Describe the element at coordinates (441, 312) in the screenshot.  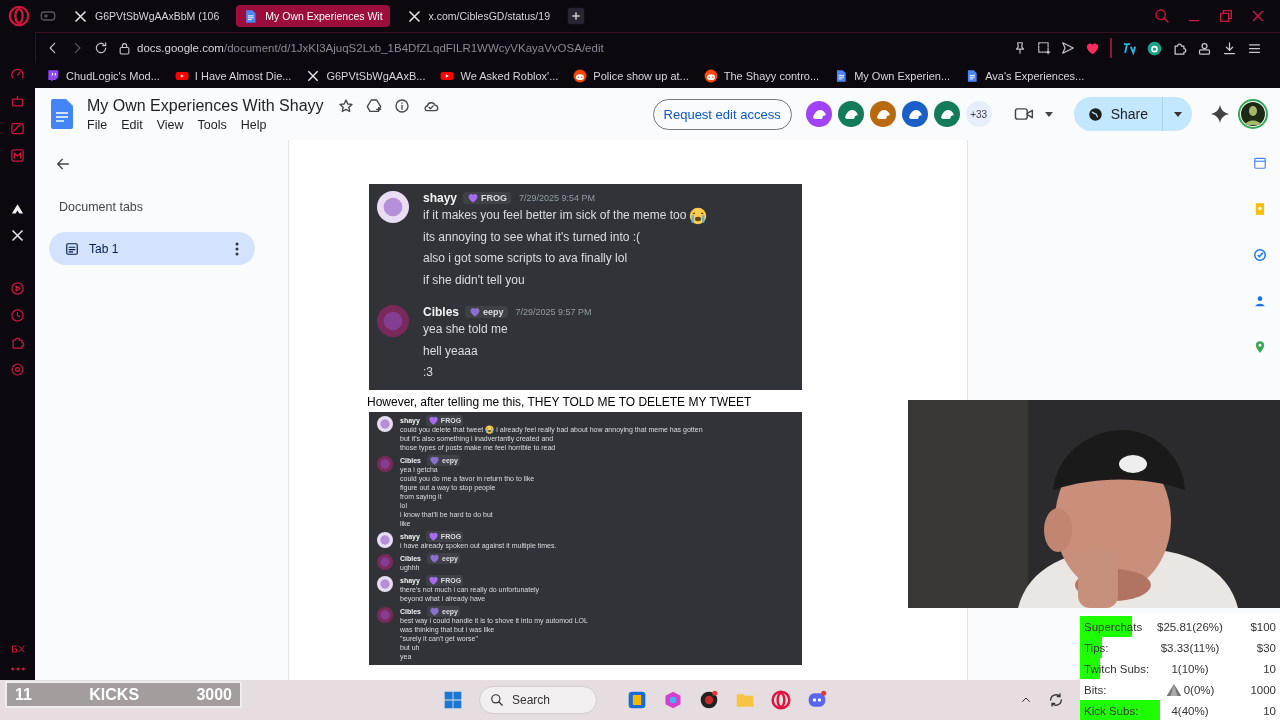
I see `username: Cibles` at that location.